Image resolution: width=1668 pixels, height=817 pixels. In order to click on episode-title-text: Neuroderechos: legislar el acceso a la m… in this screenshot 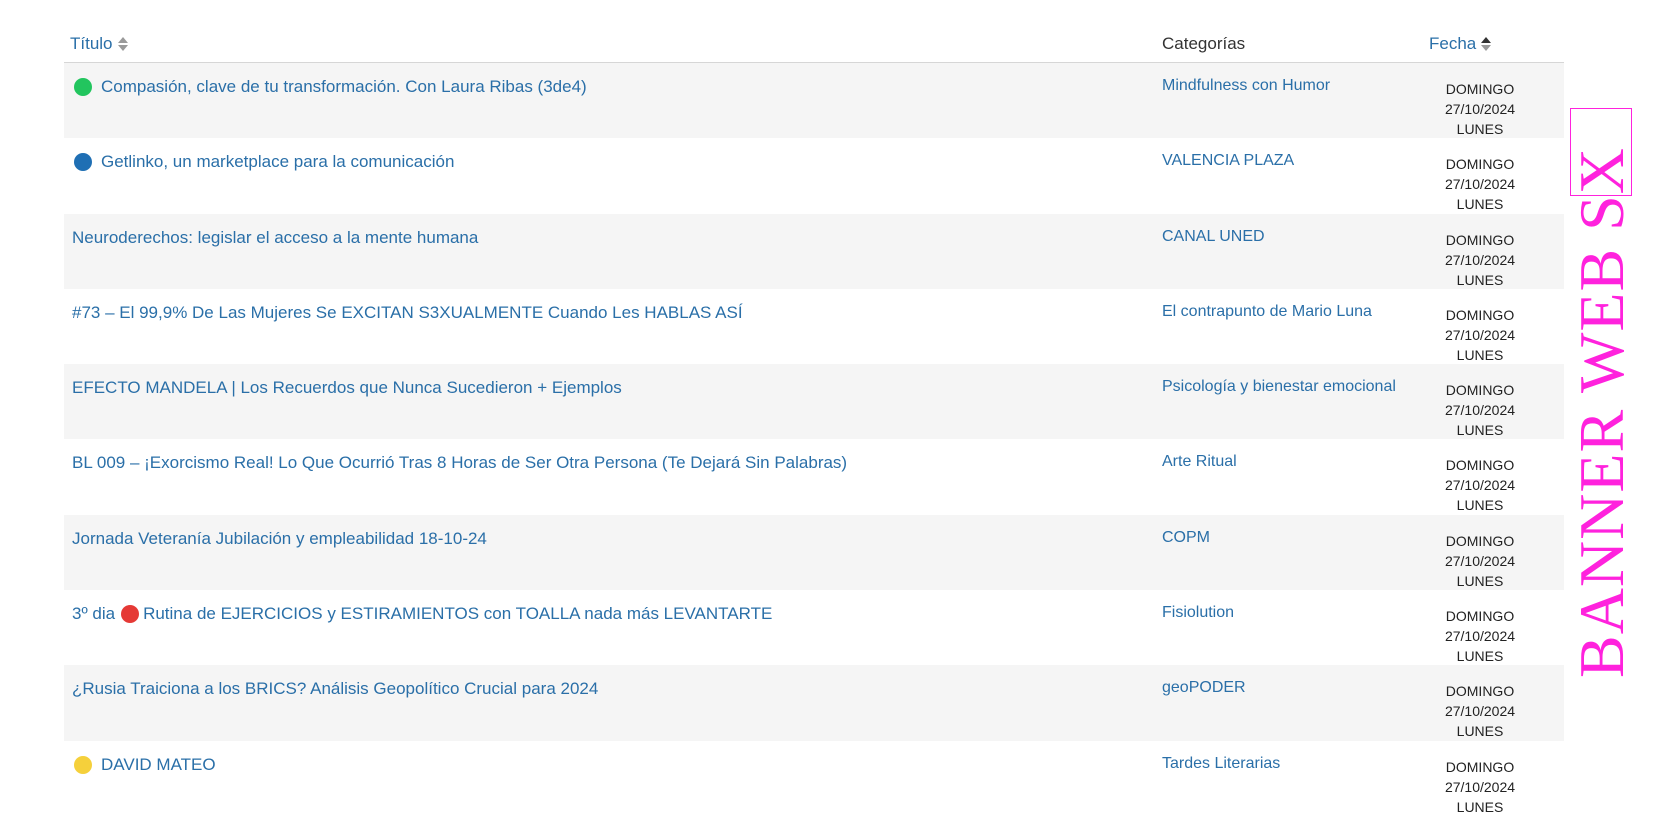, I will do `click(275, 237)`.